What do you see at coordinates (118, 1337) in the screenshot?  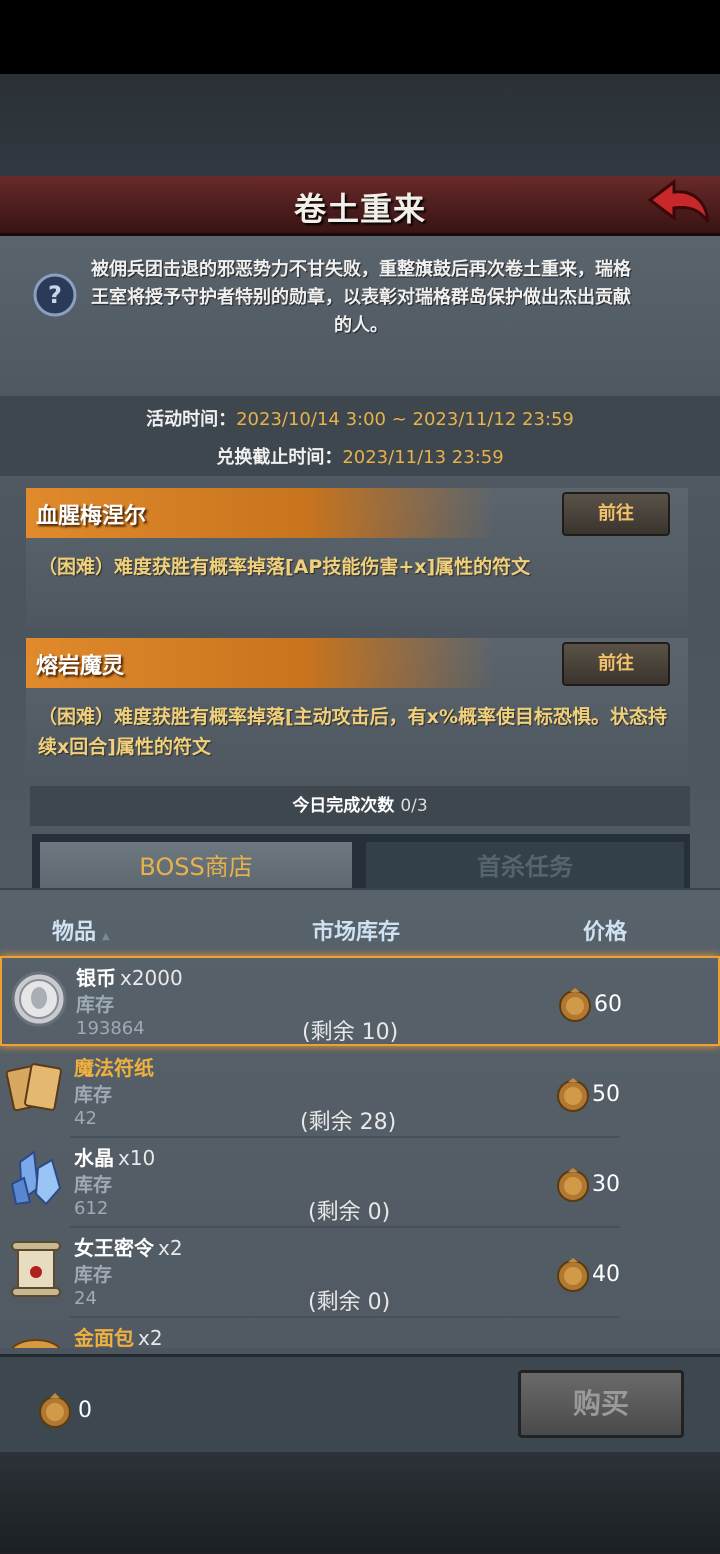 I see `item-name: 金面包 x2` at bounding box center [118, 1337].